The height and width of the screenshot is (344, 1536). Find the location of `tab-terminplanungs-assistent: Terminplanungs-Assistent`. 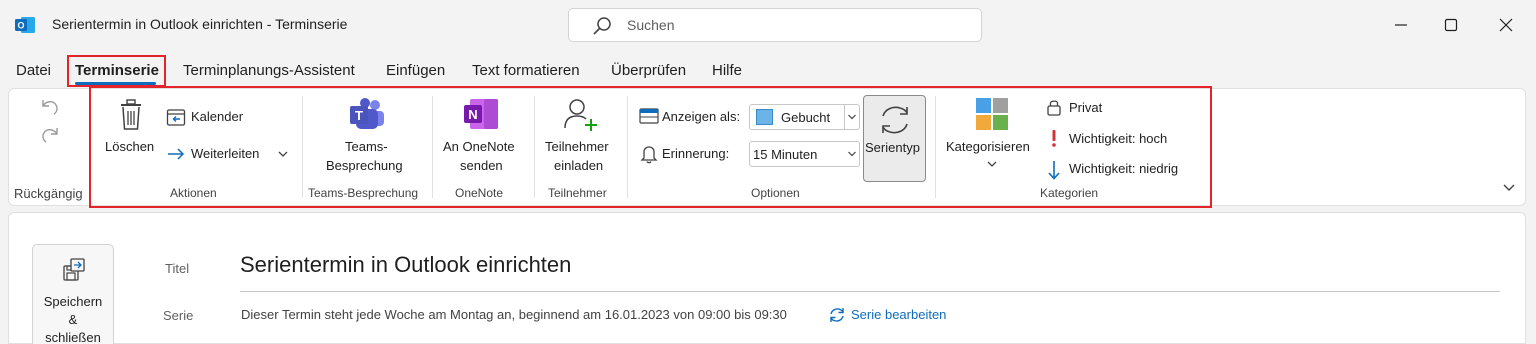

tab-terminplanungs-assistent: Terminplanungs-Assistent is located at coordinates (269, 70).